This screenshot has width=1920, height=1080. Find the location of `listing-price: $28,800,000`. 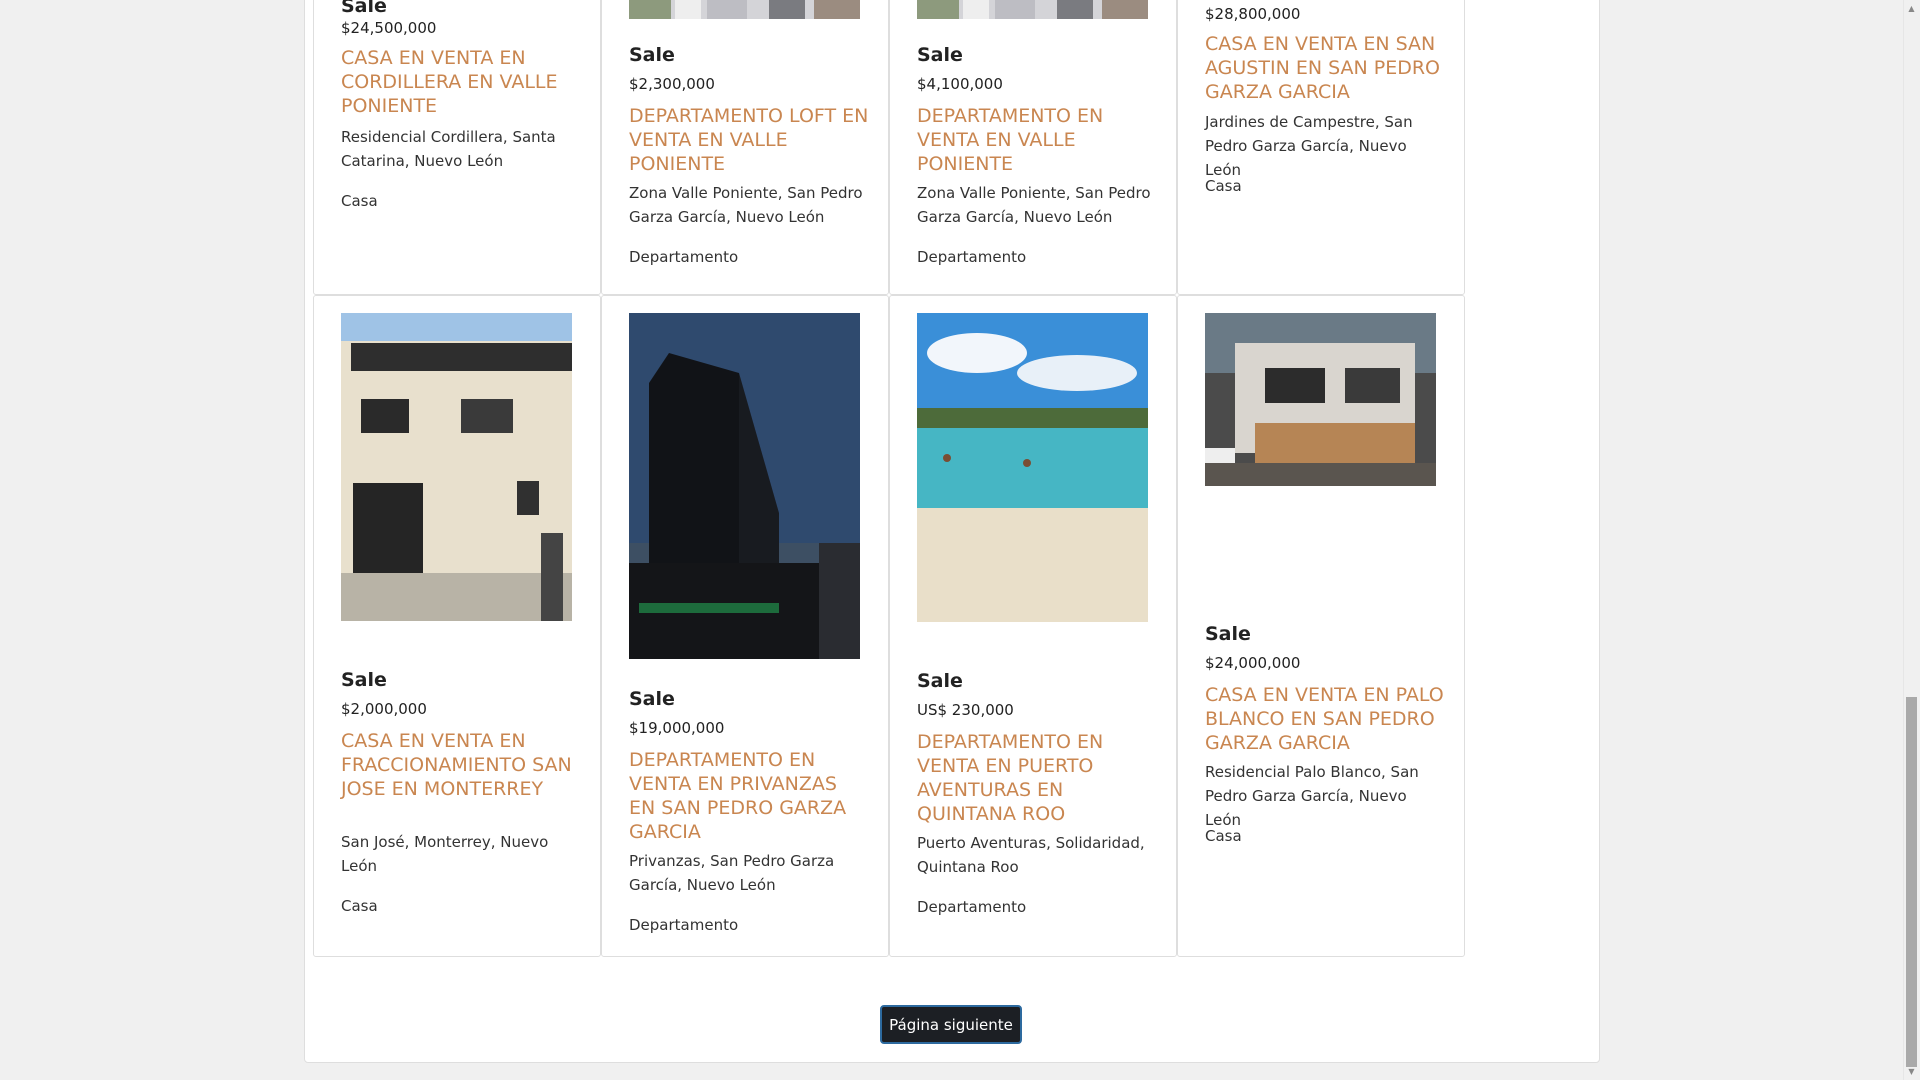

listing-price: $28,800,000 is located at coordinates (1253, 14).